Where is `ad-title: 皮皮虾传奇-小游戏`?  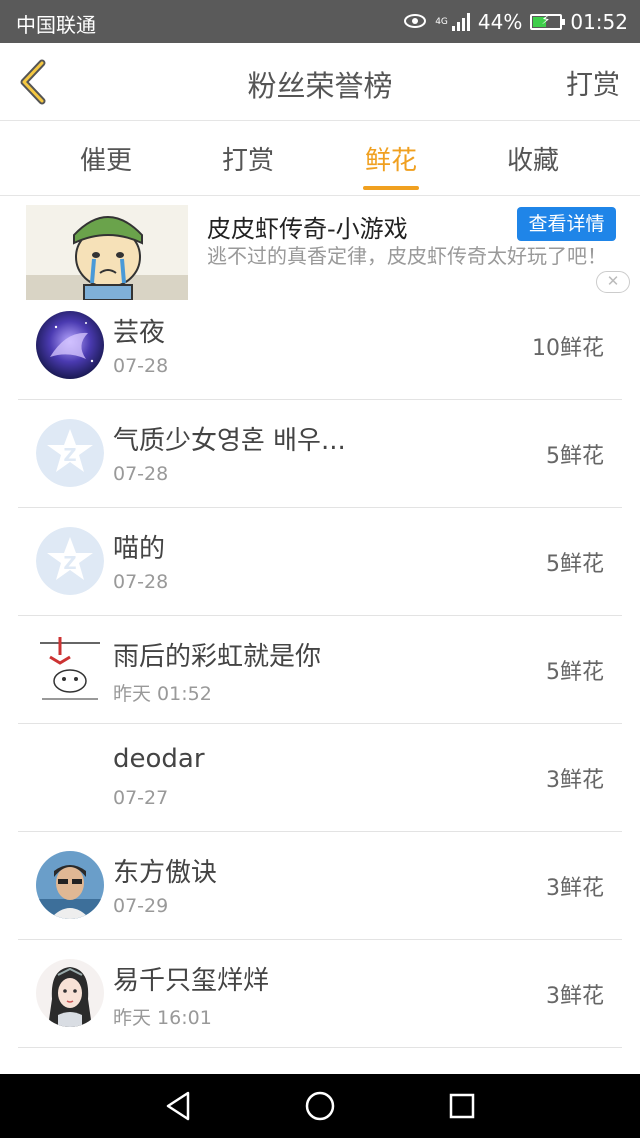 ad-title: 皮皮虾传奇-小游戏 is located at coordinates (307, 229).